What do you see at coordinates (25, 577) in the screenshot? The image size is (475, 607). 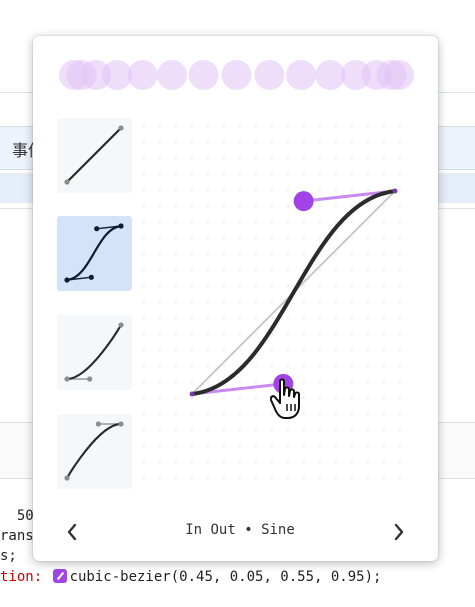 I see `css-property: tion:` at bounding box center [25, 577].